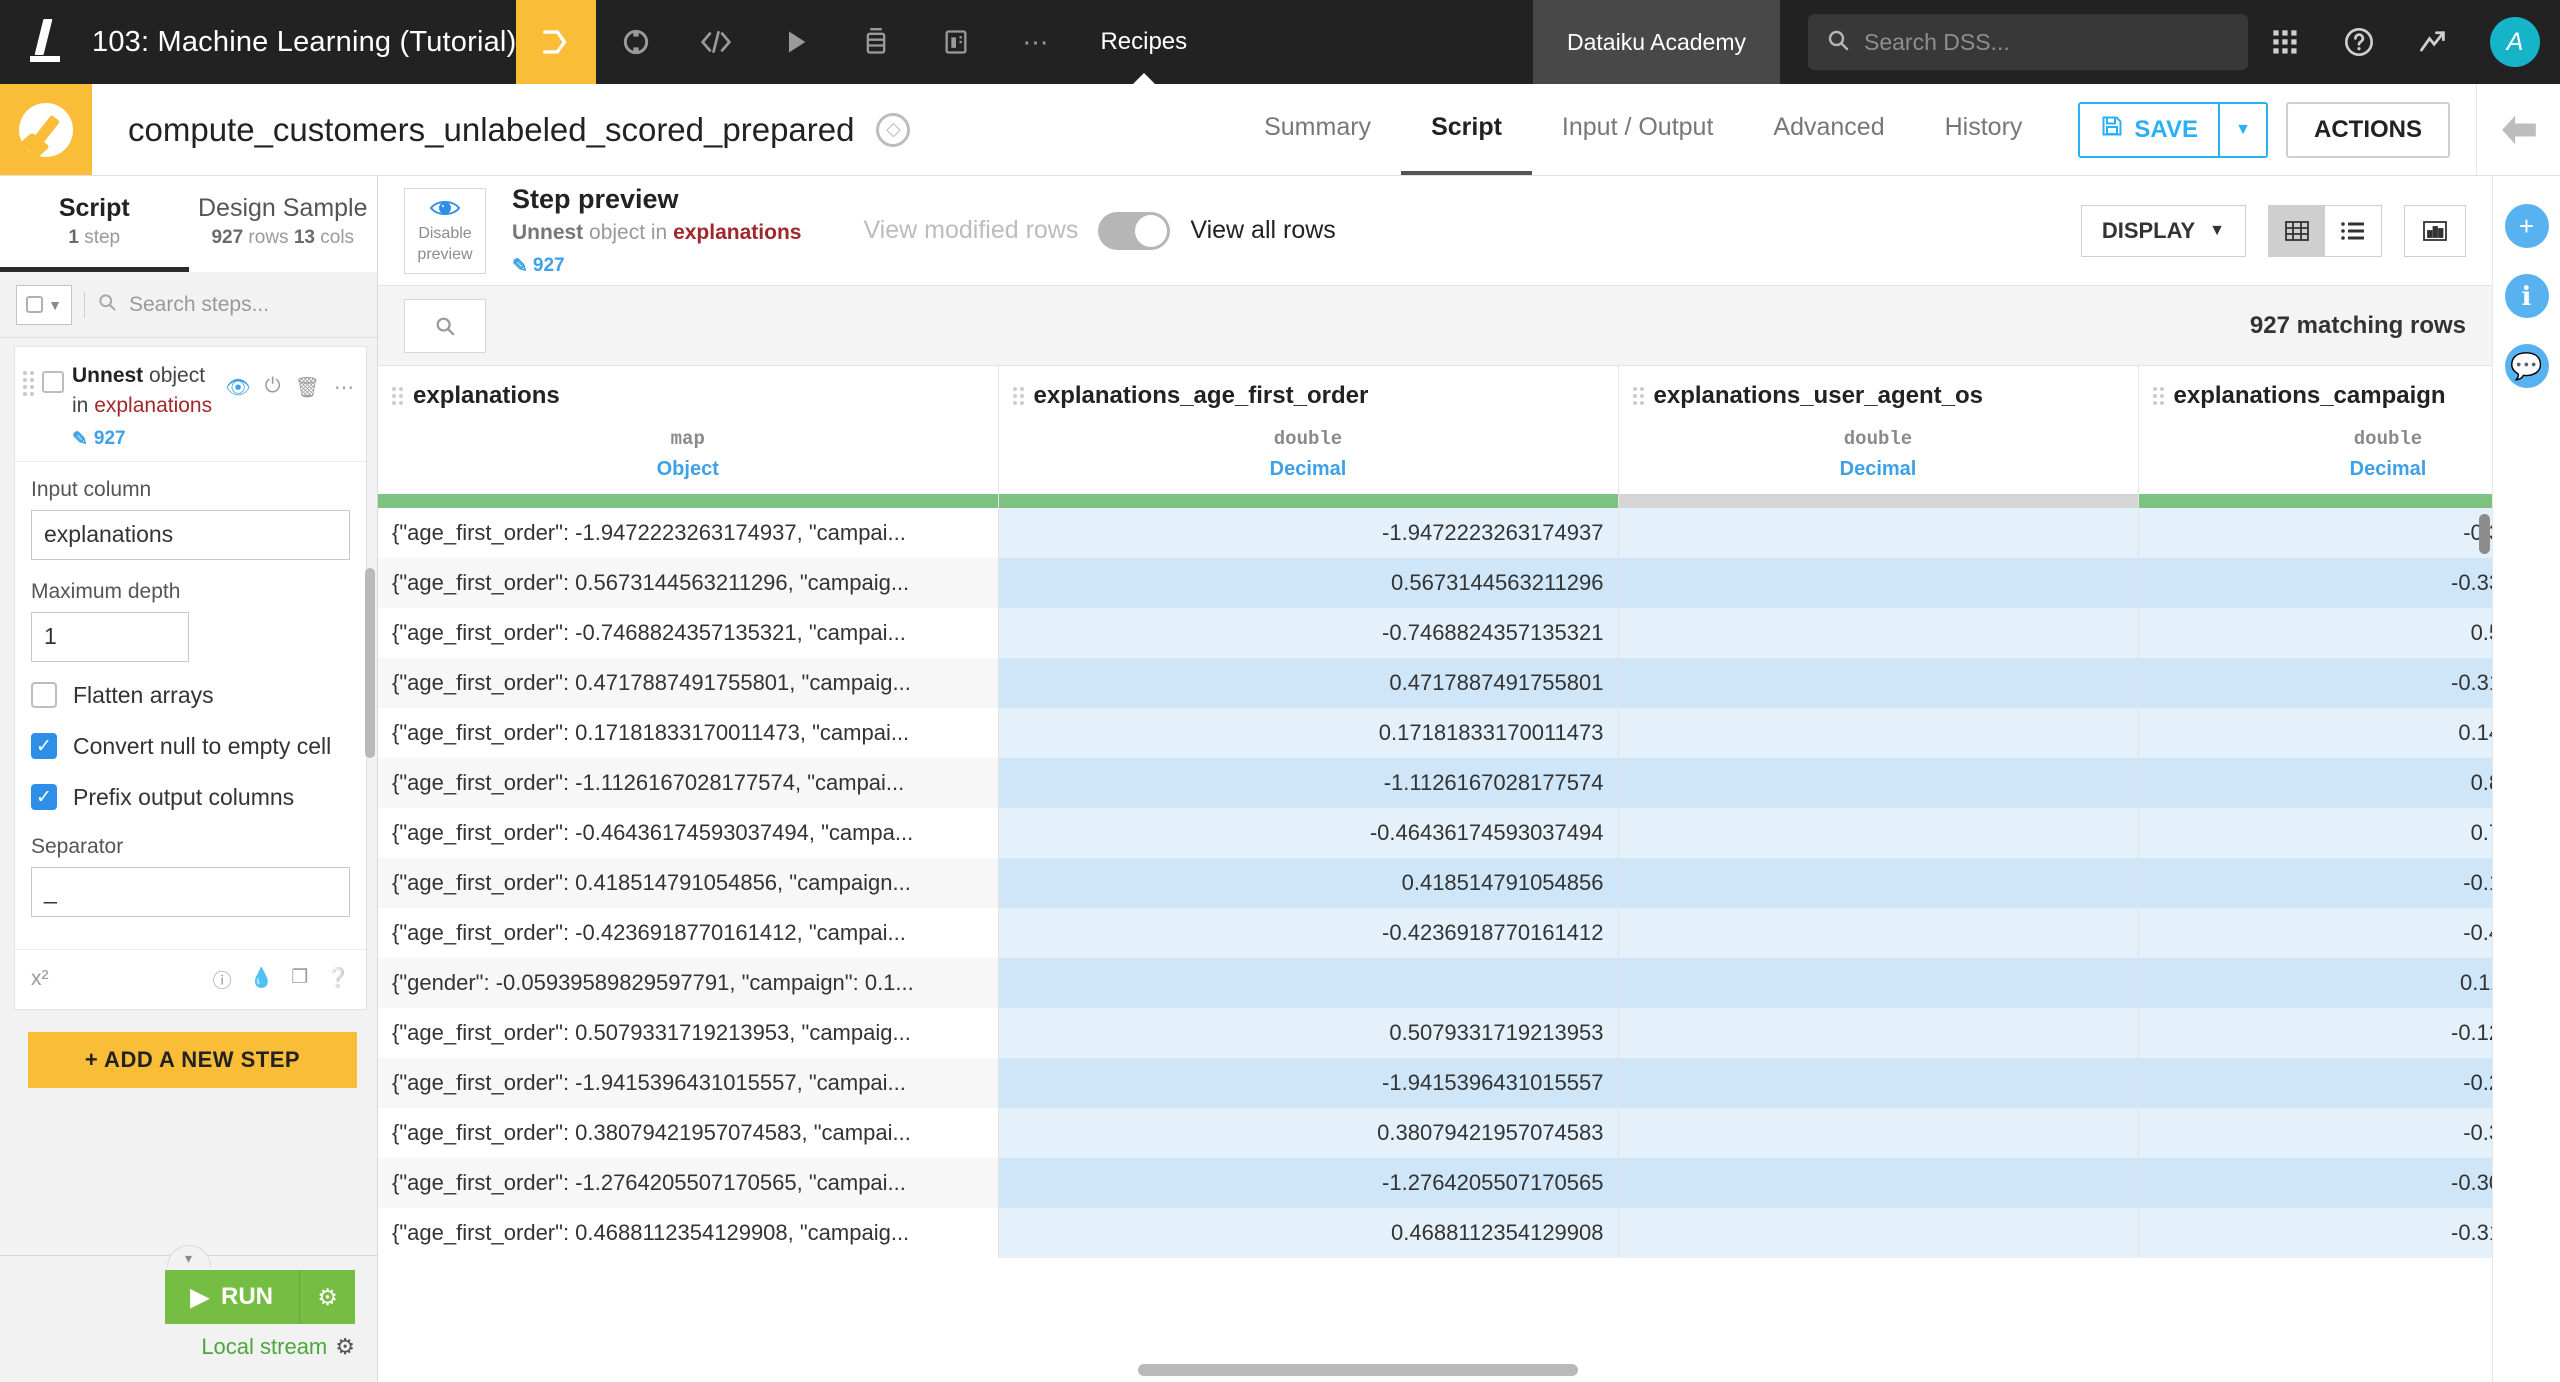  Describe the element at coordinates (231, 1297) in the screenshot. I see `run-button: ▶ RUN` at that location.